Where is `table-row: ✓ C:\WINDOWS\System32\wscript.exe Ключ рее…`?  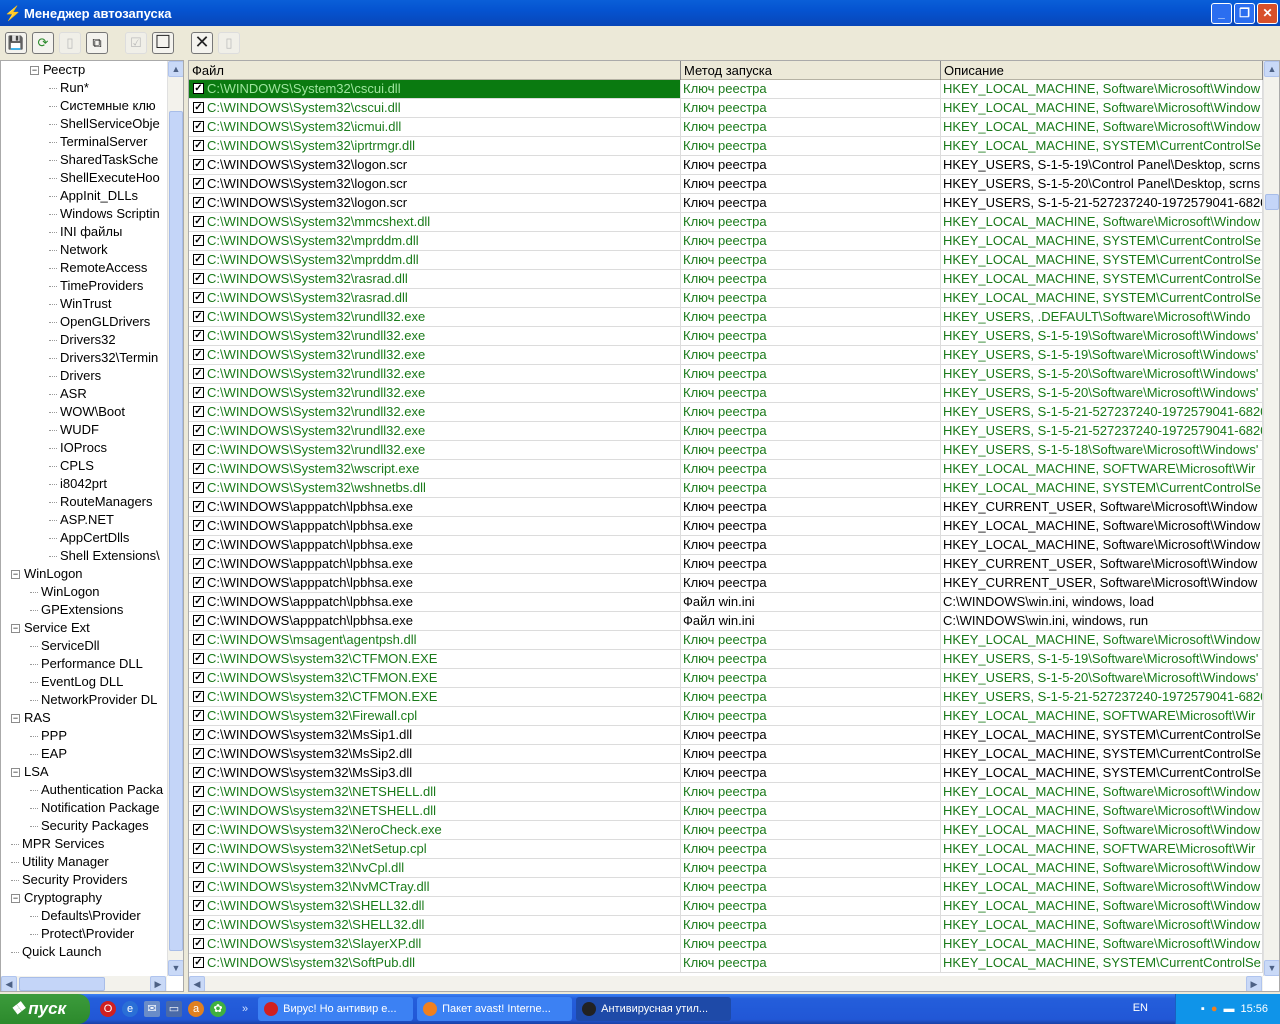
table-row: ✓ C:\WINDOWS\System32\wscript.exe Ключ рее… is located at coordinates (726, 469).